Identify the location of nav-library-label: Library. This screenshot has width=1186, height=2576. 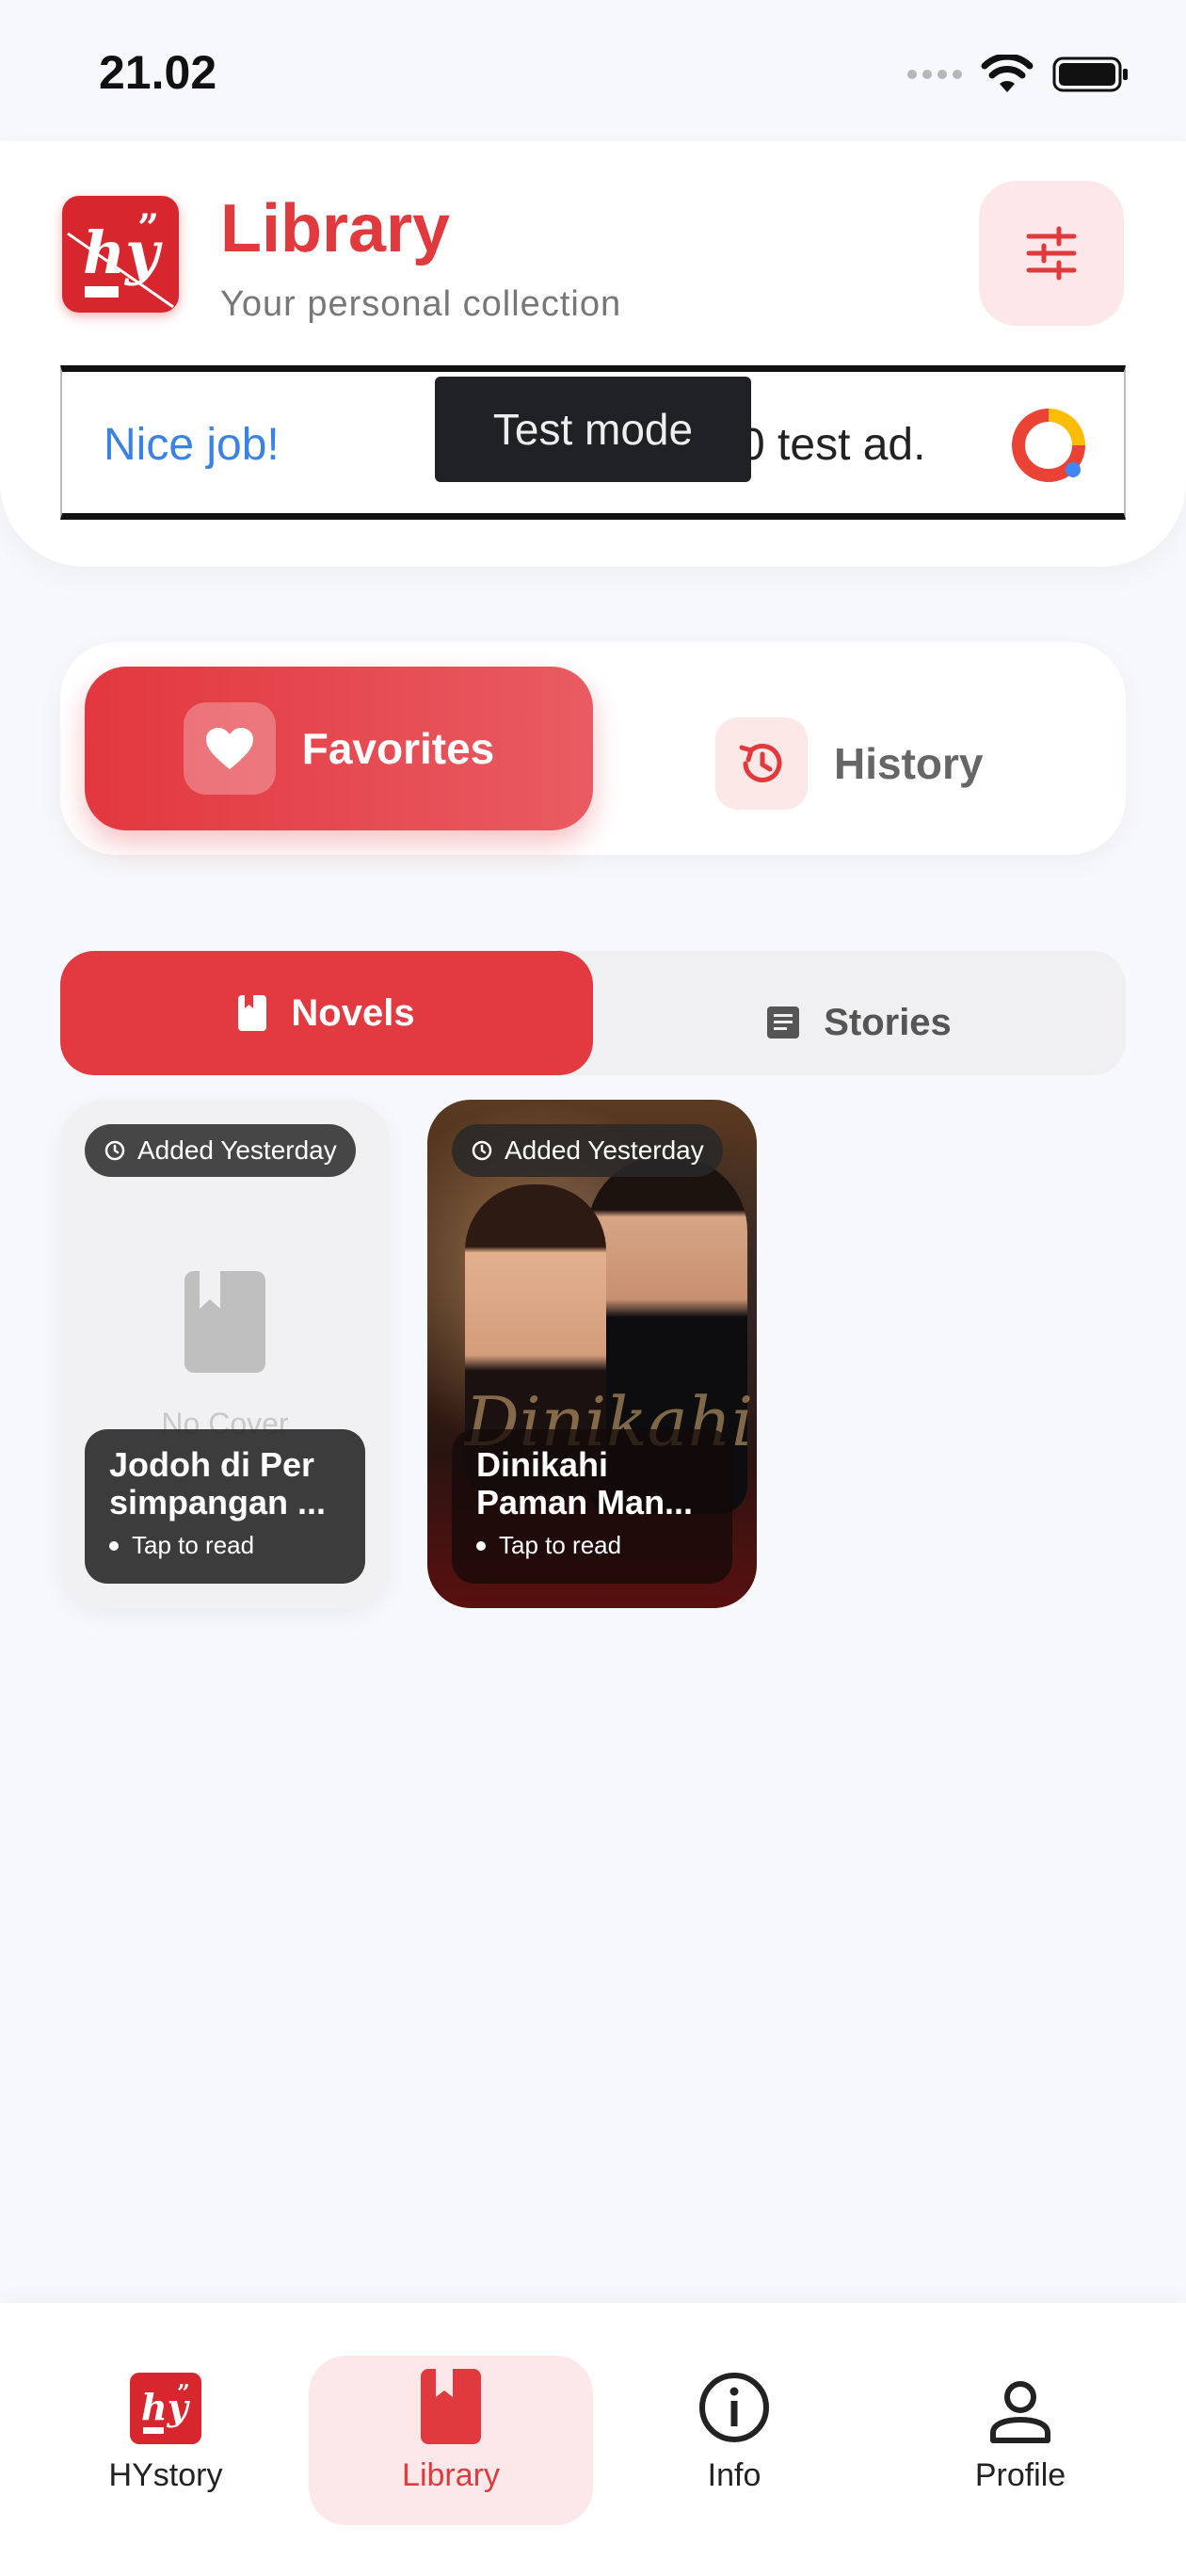
(451, 2475).